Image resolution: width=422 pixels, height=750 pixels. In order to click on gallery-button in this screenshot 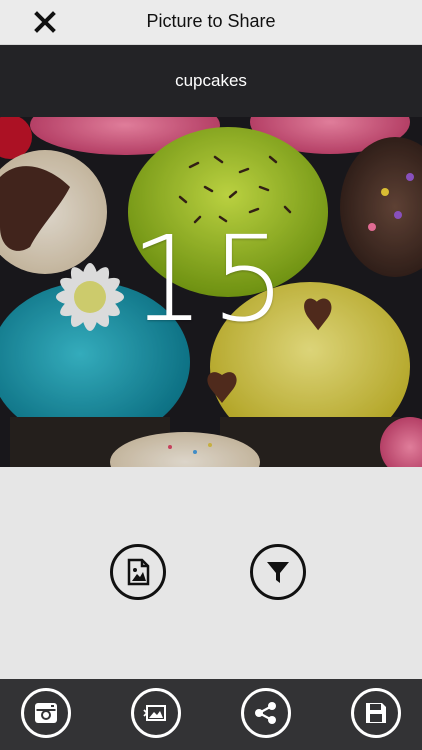, I will do `click(156, 713)`.